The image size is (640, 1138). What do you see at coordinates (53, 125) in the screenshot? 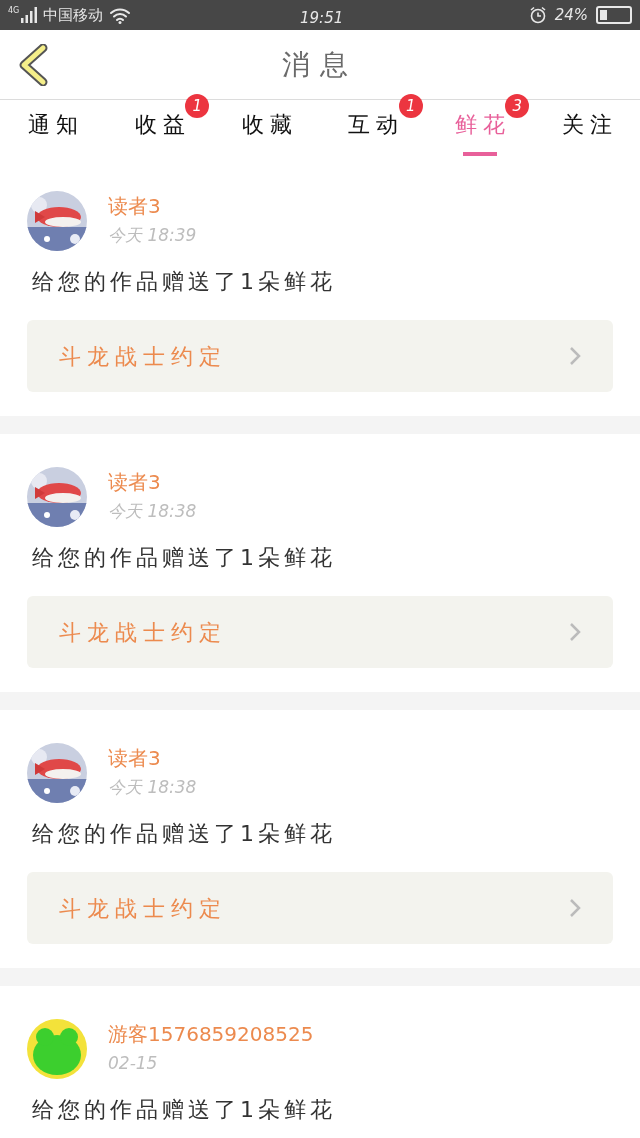
I see `tab: 通知` at bounding box center [53, 125].